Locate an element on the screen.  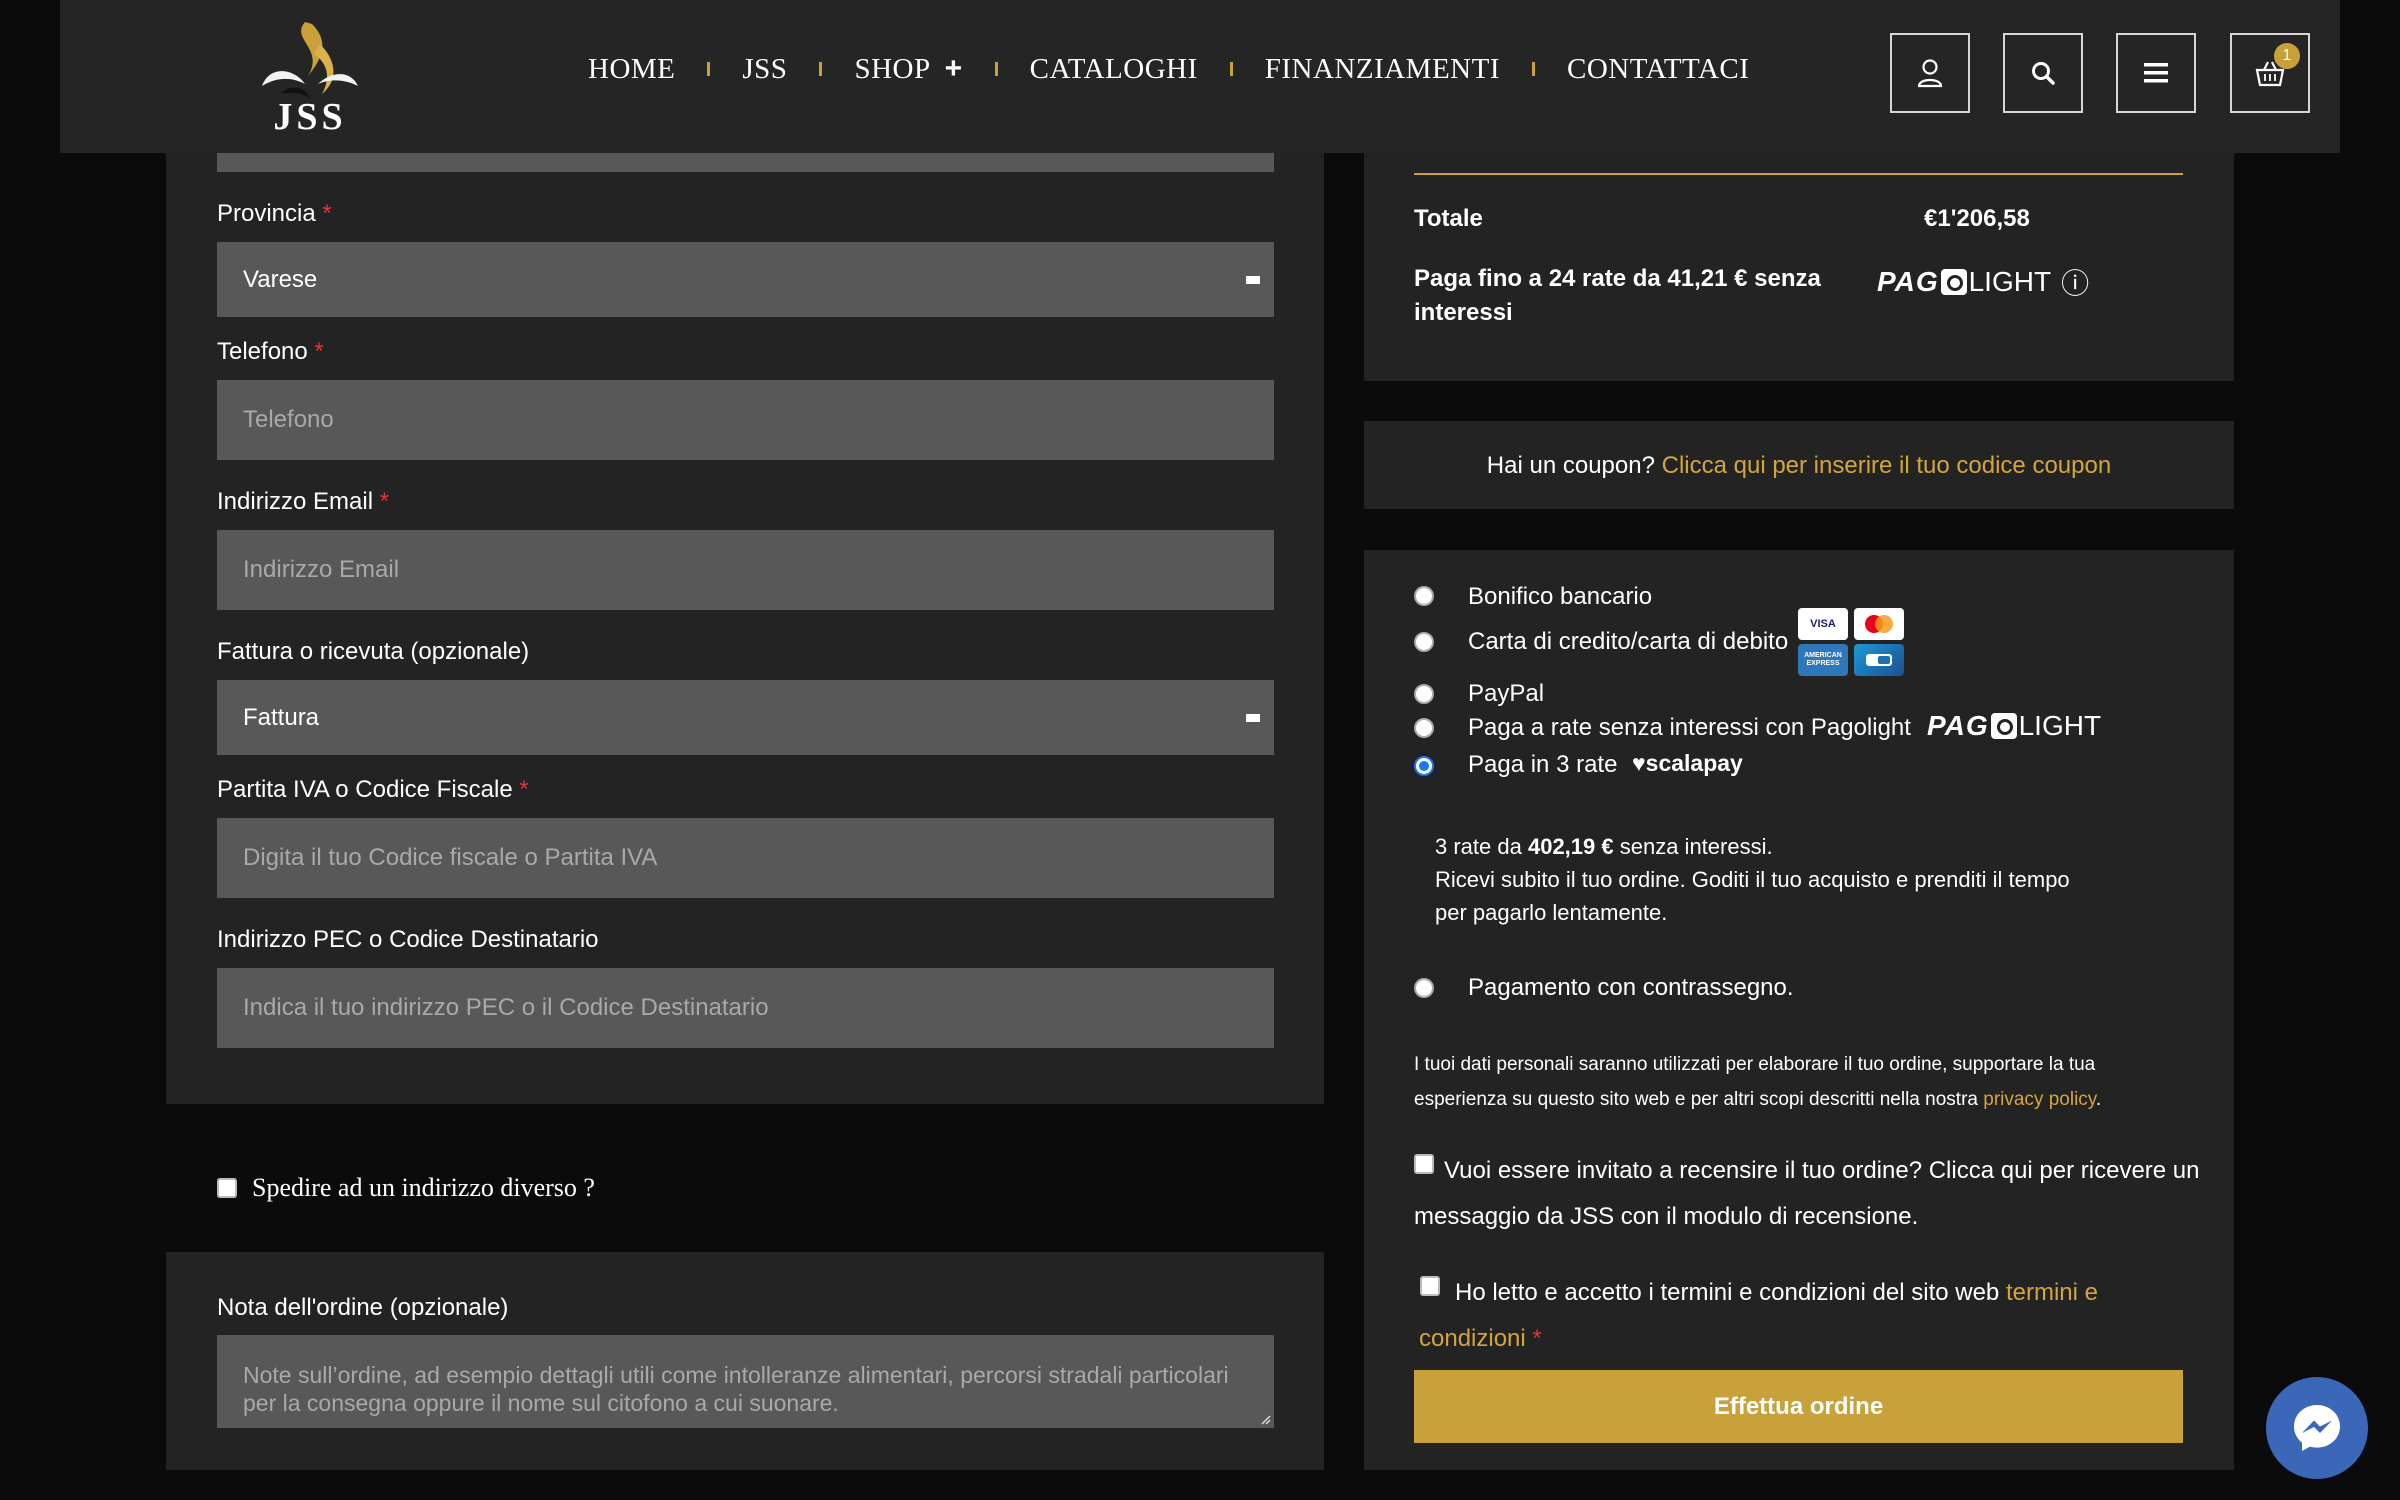
menu-button is located at coordinates (2156, 73).